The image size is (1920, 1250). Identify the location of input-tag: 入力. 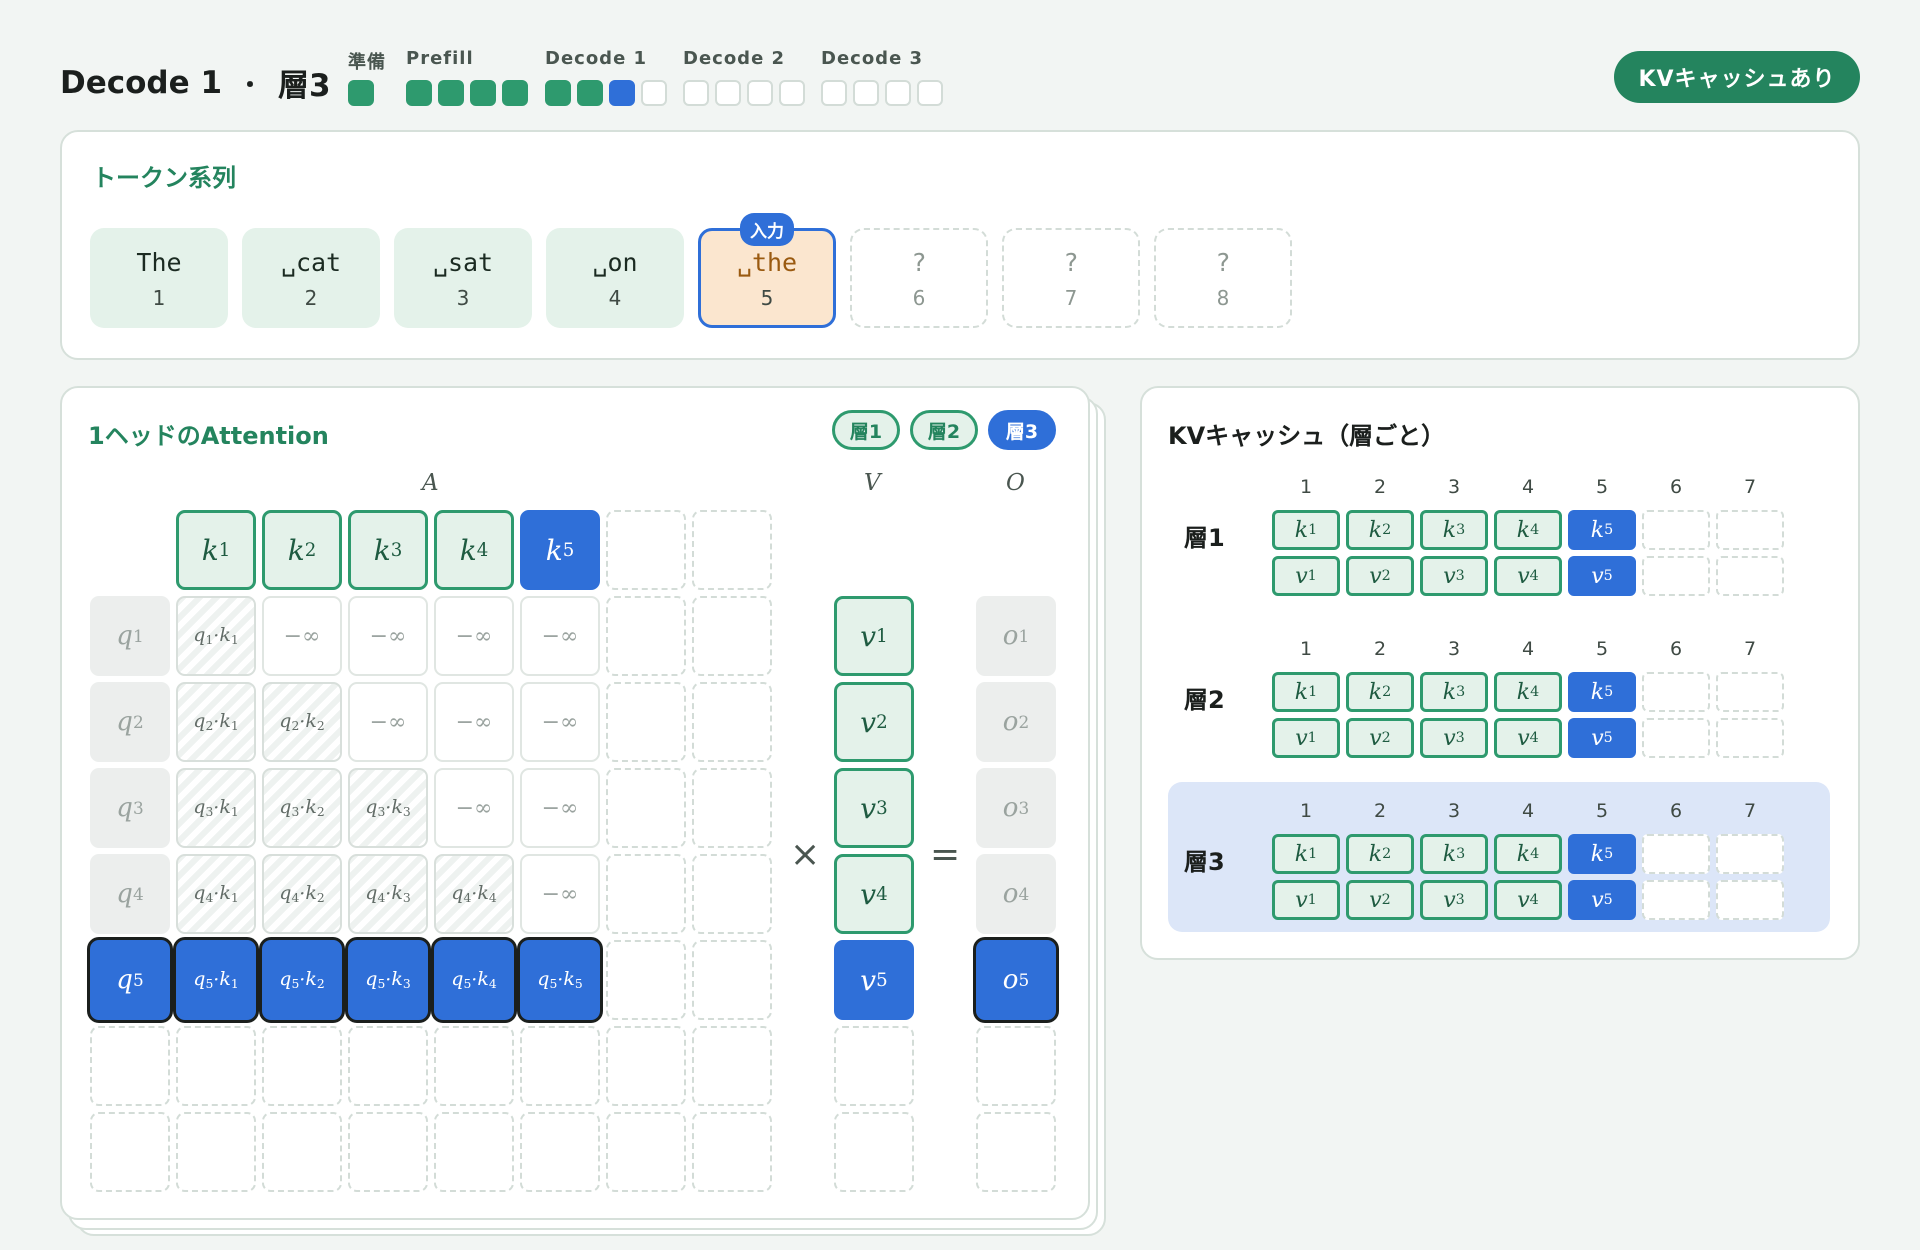
(767, 229).